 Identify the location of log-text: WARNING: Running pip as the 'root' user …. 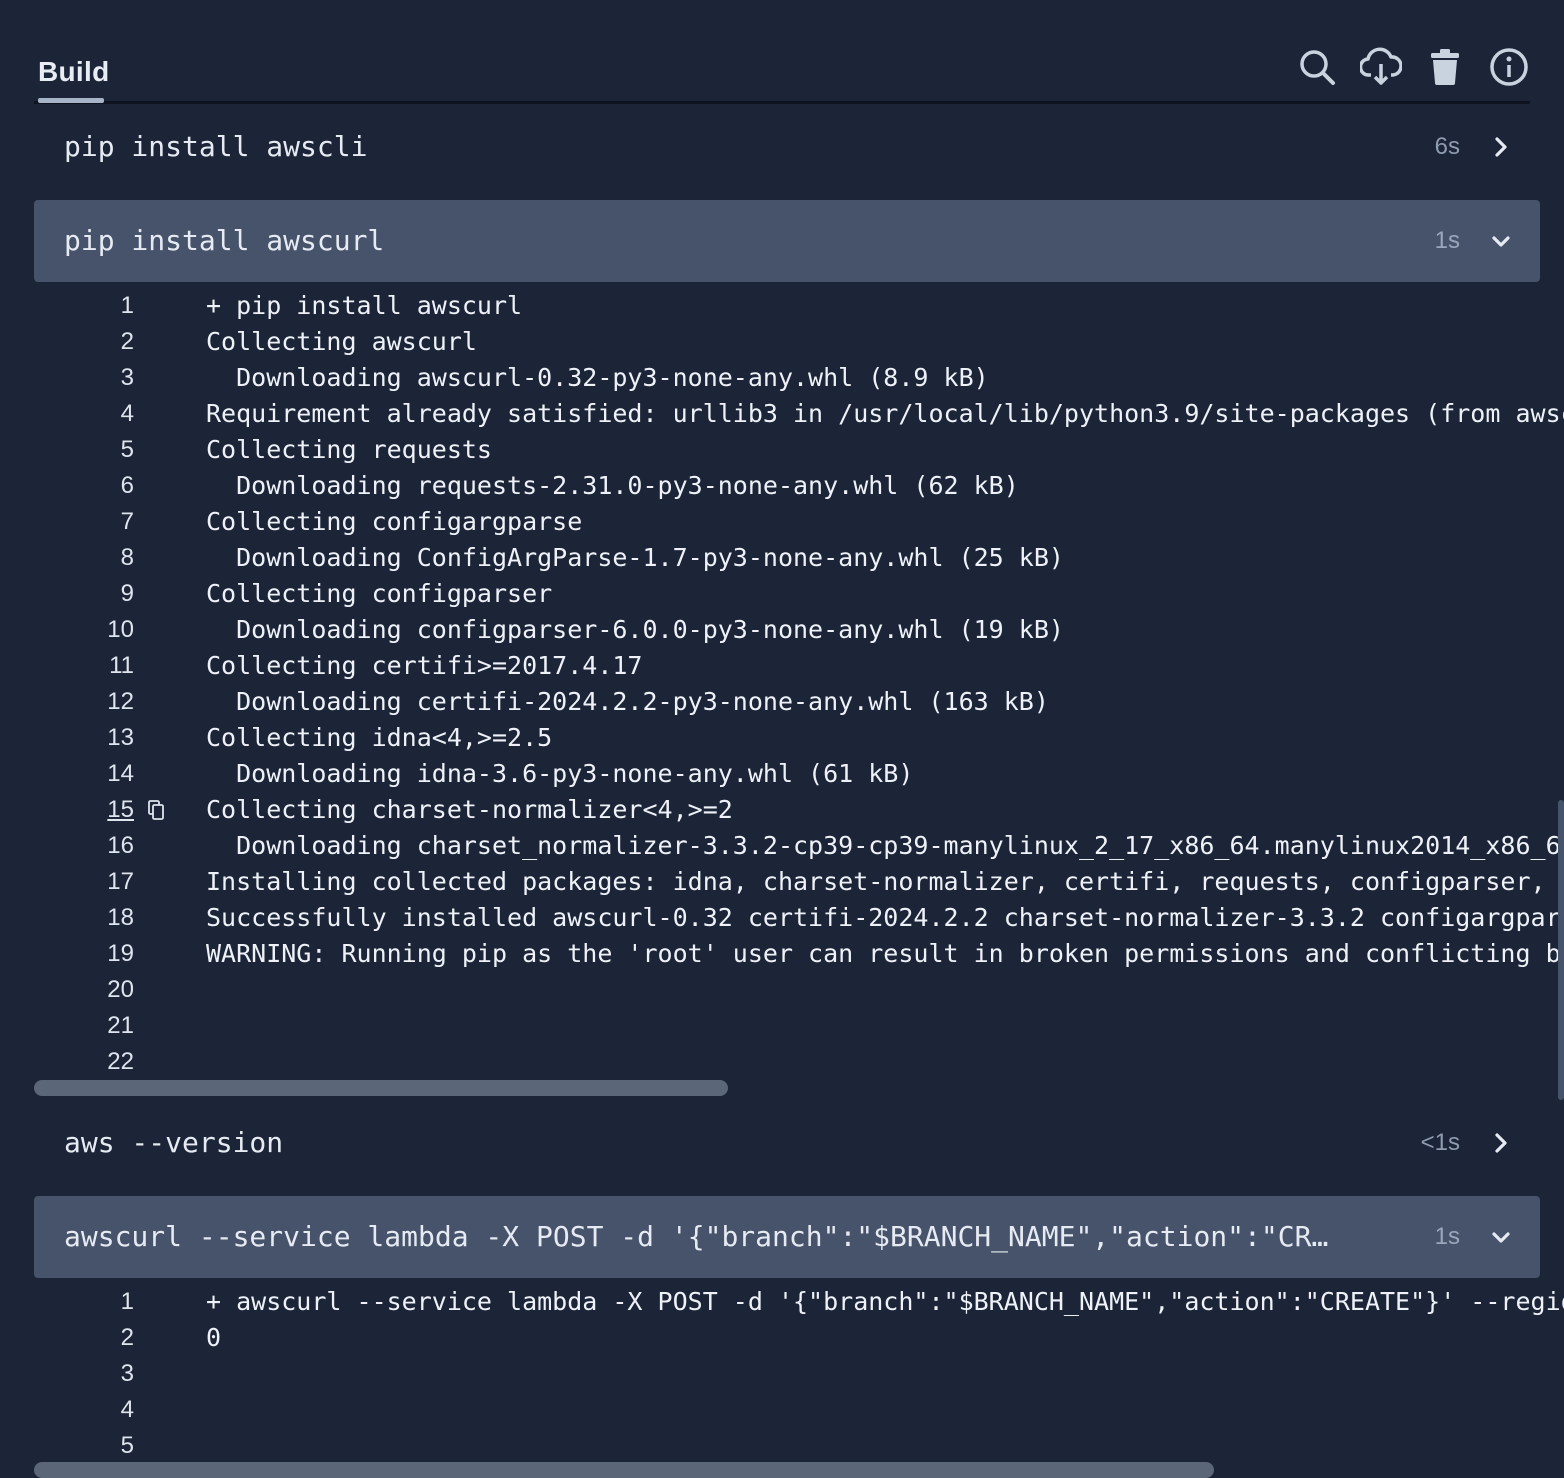
(885, 953).